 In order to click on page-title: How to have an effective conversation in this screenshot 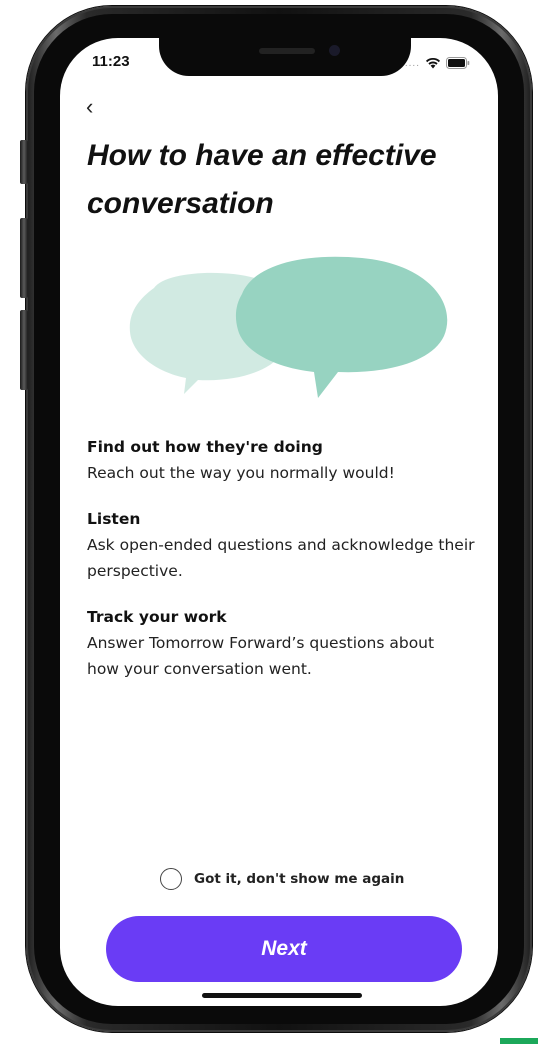, I will do `click(262, 179)`.